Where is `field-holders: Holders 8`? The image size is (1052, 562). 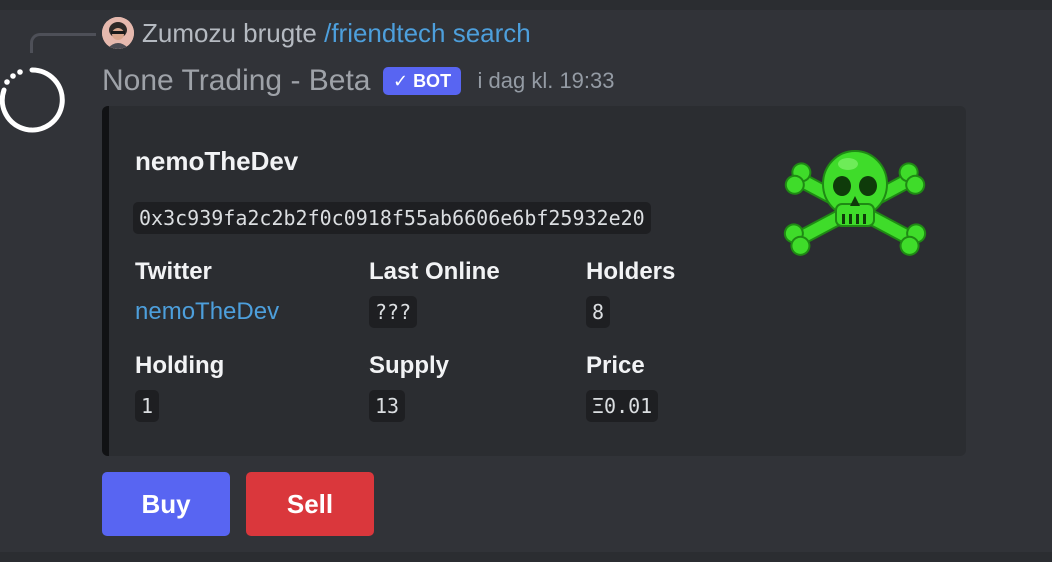
field-holders: Holders 8 is located at coordinates (630, 292).